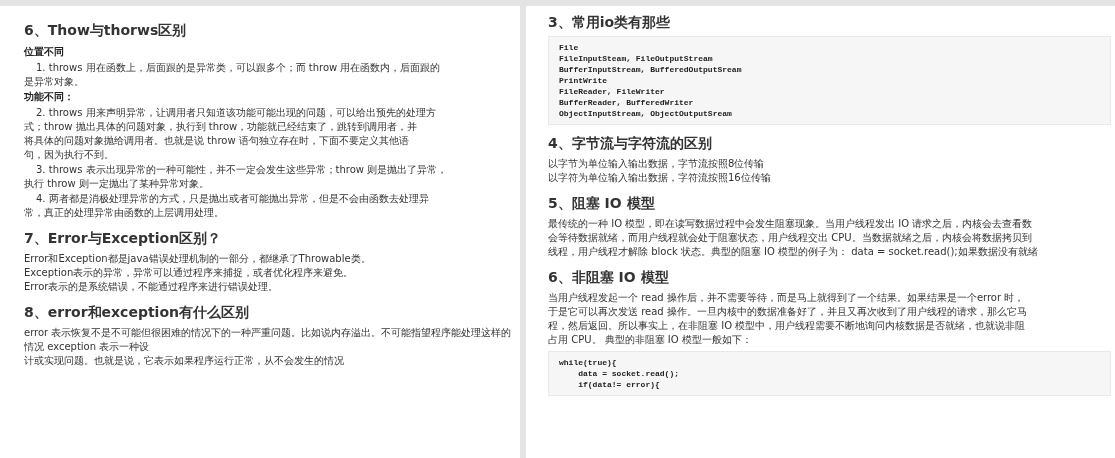  Describe the element at coordinates (788, 312) in the screenshot. I see `paragraph-line: 于是它可以再次发送 read 操作。一旦内核中的数据准备好了，并且又再次收到了用户线程的请求，那么它马` at that location.